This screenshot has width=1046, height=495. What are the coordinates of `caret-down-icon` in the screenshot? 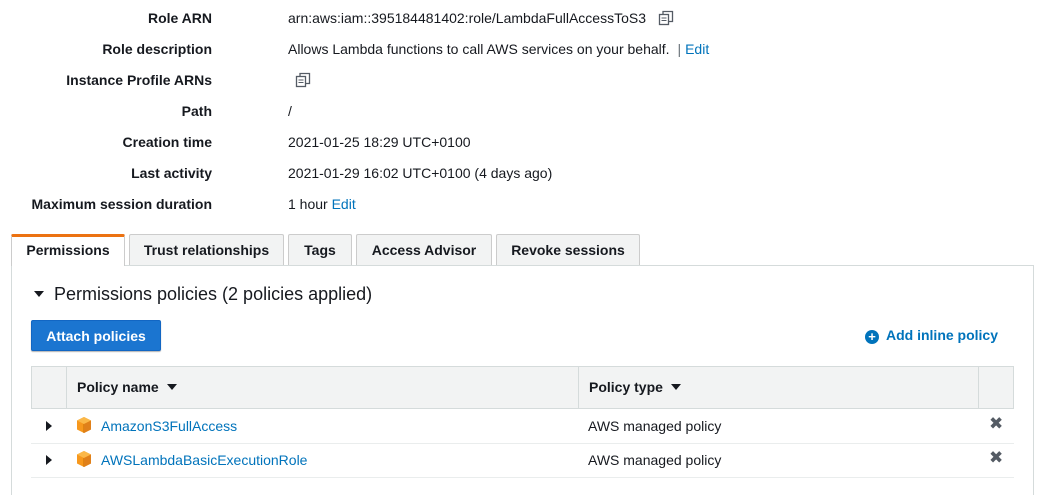 It's located at (39, 294).